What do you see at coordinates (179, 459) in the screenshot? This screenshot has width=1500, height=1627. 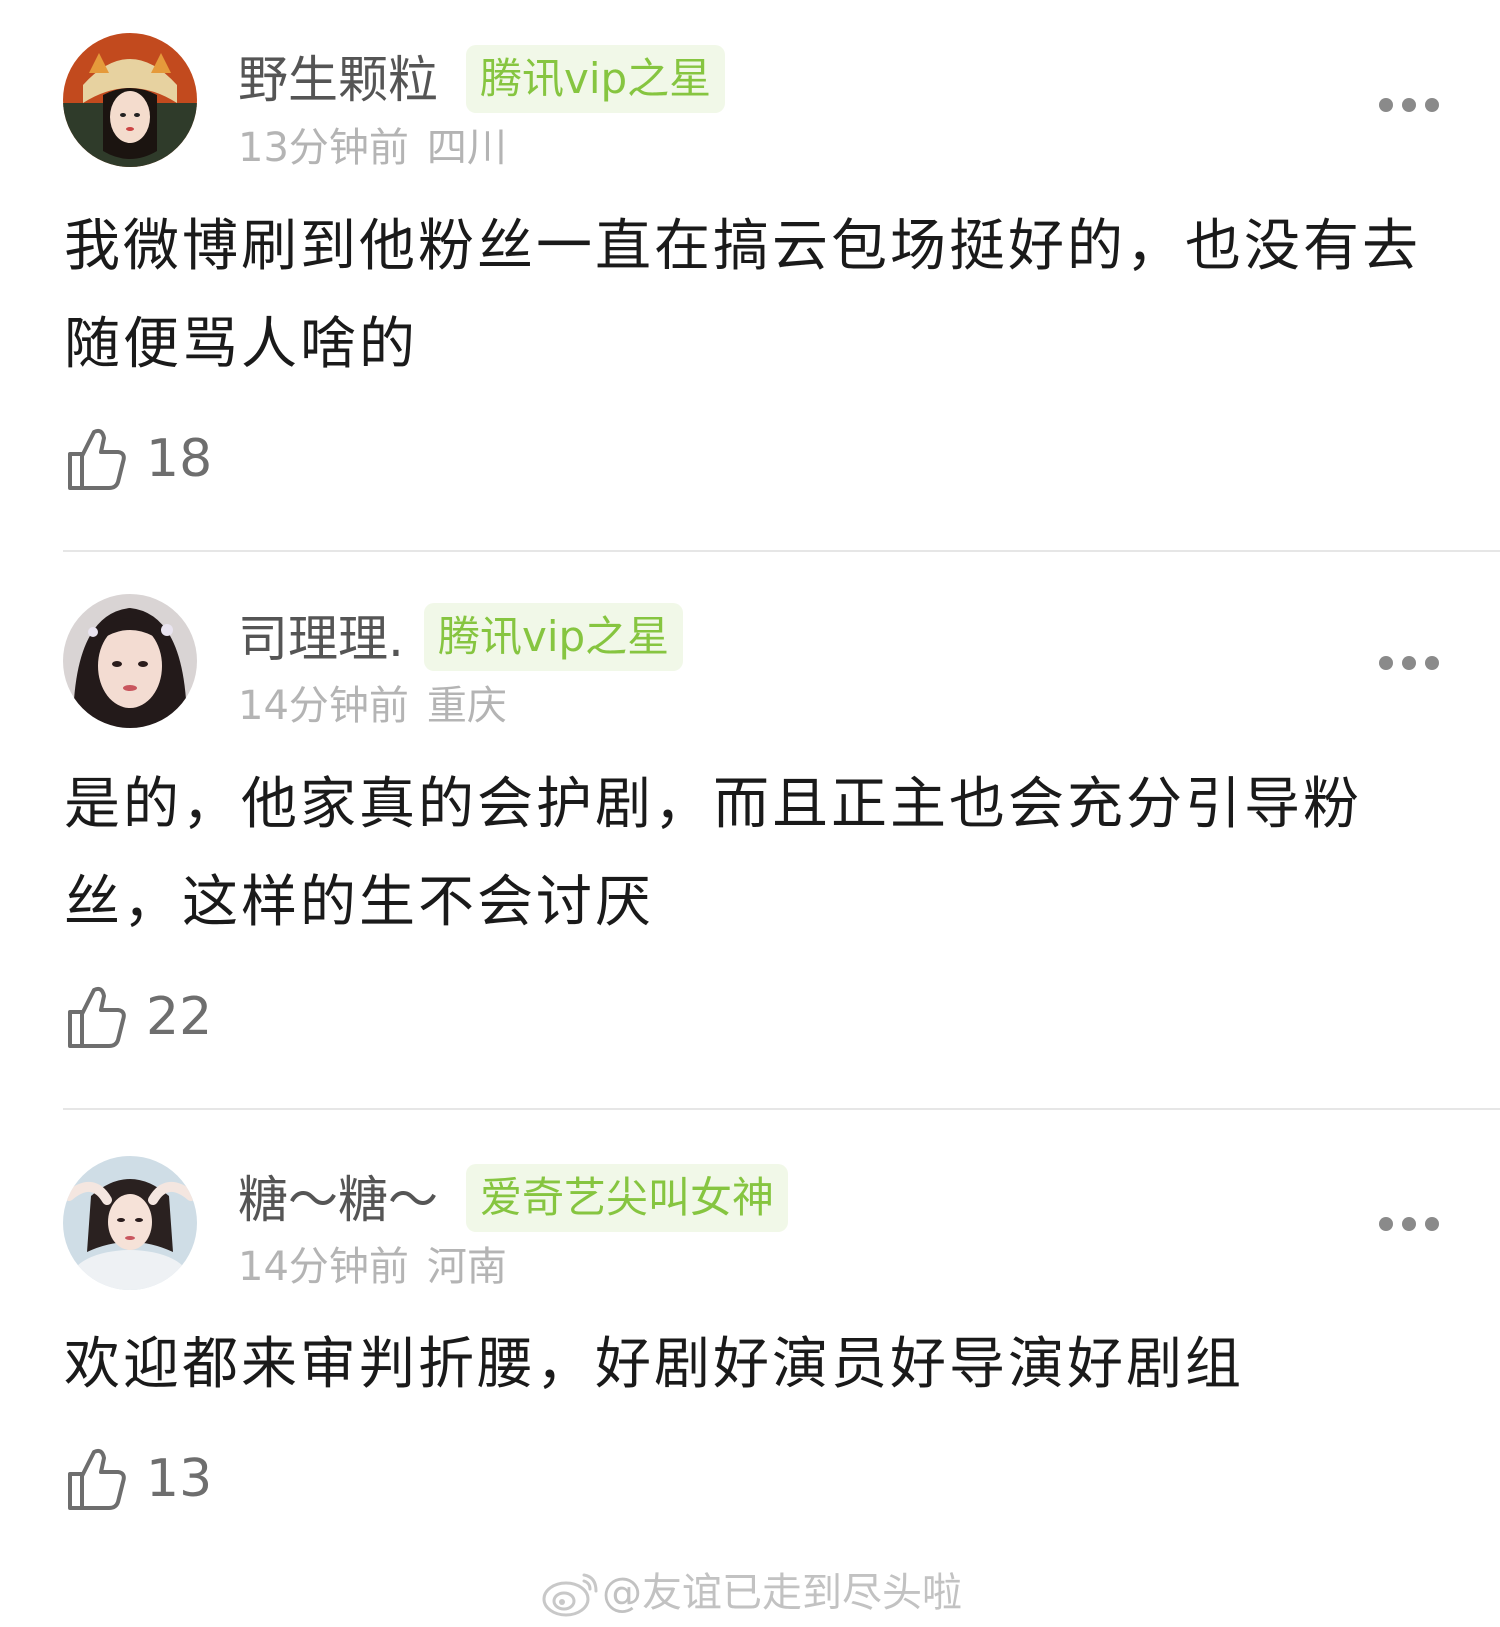 I see `like-count: 18` at bounding box center [179, 459].